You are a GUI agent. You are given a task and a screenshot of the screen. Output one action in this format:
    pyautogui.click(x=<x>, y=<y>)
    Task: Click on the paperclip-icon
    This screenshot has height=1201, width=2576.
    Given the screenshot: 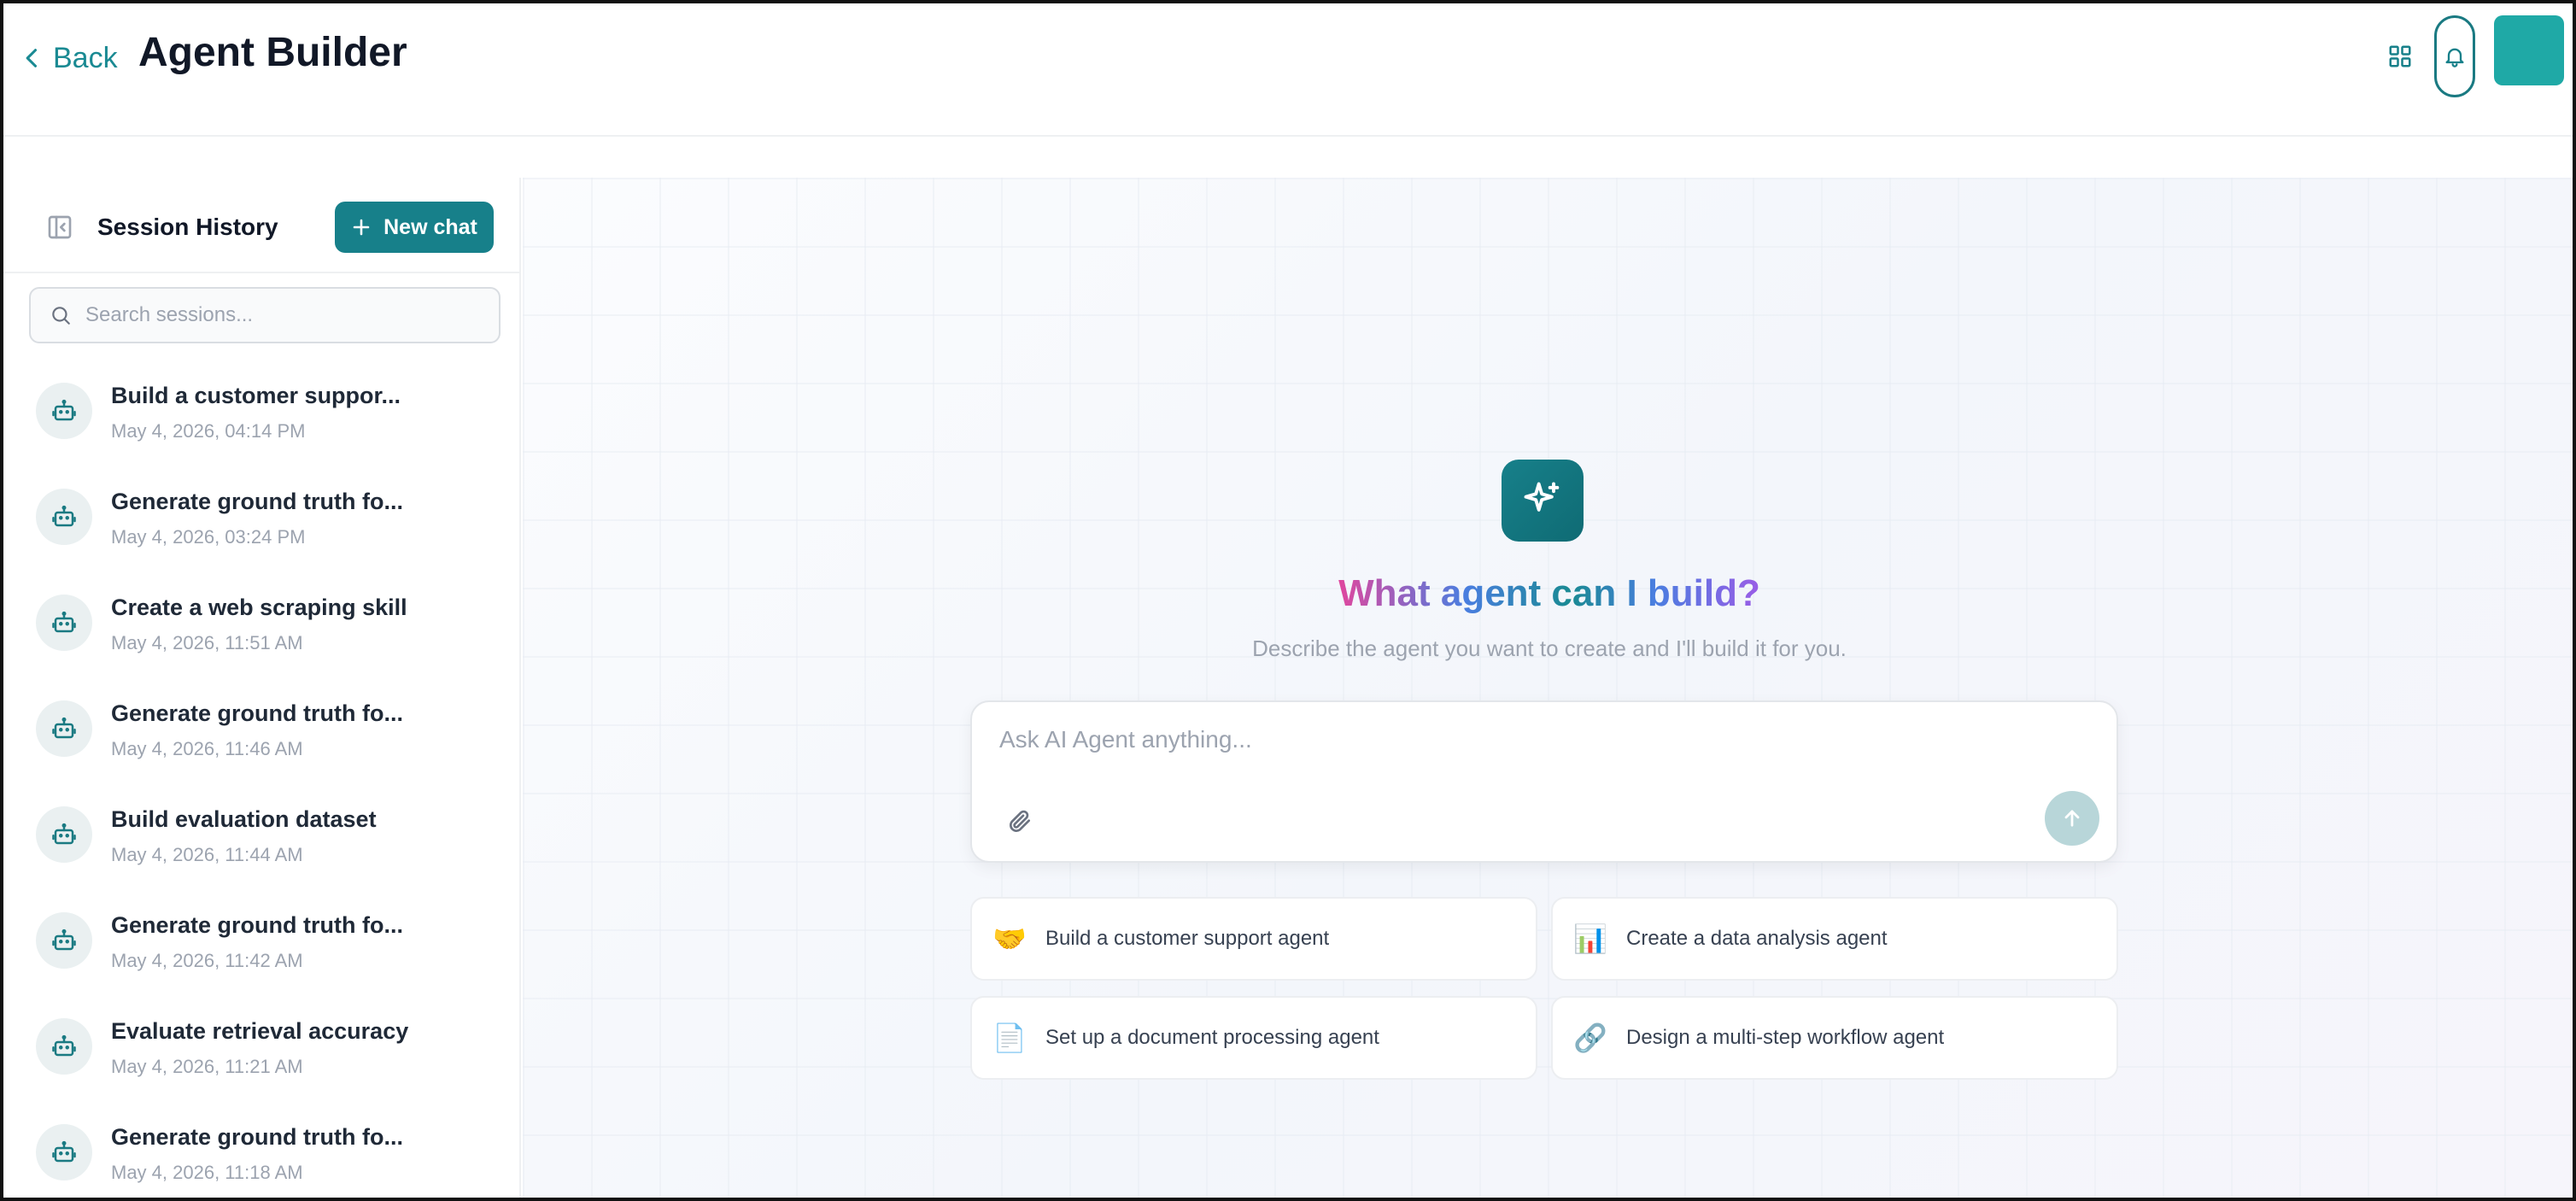 What is the action you would take?
    pyautogui.click(x=1020, y=821)
    